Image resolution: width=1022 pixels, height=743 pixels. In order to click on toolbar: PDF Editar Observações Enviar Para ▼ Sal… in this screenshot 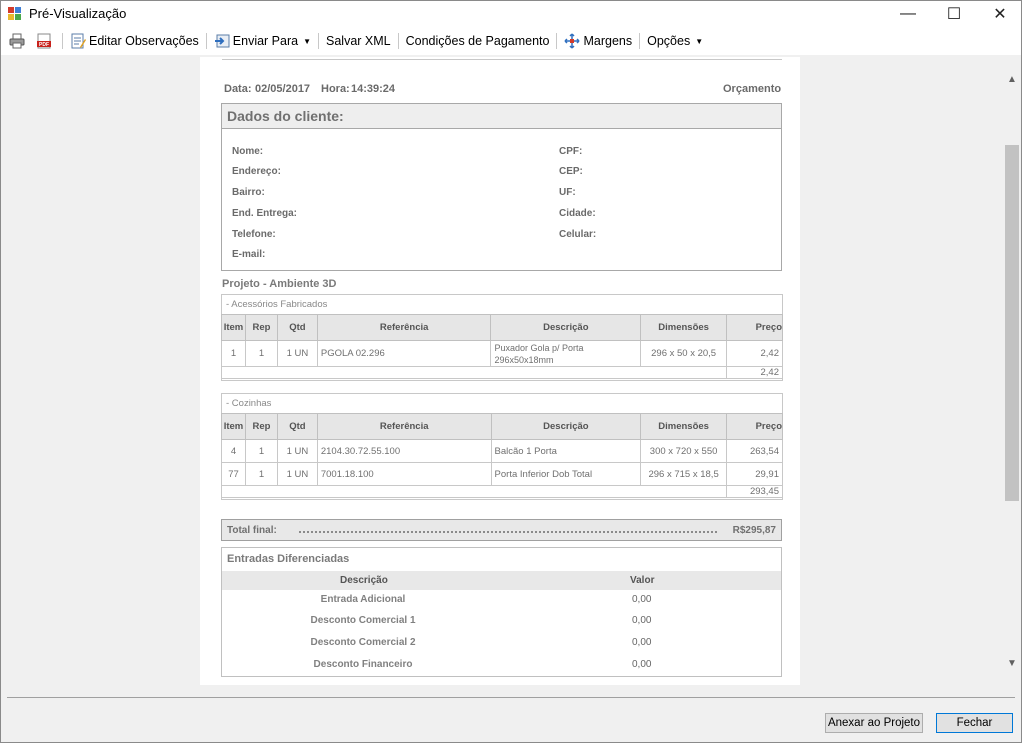, I will do `click(511, 41)`.